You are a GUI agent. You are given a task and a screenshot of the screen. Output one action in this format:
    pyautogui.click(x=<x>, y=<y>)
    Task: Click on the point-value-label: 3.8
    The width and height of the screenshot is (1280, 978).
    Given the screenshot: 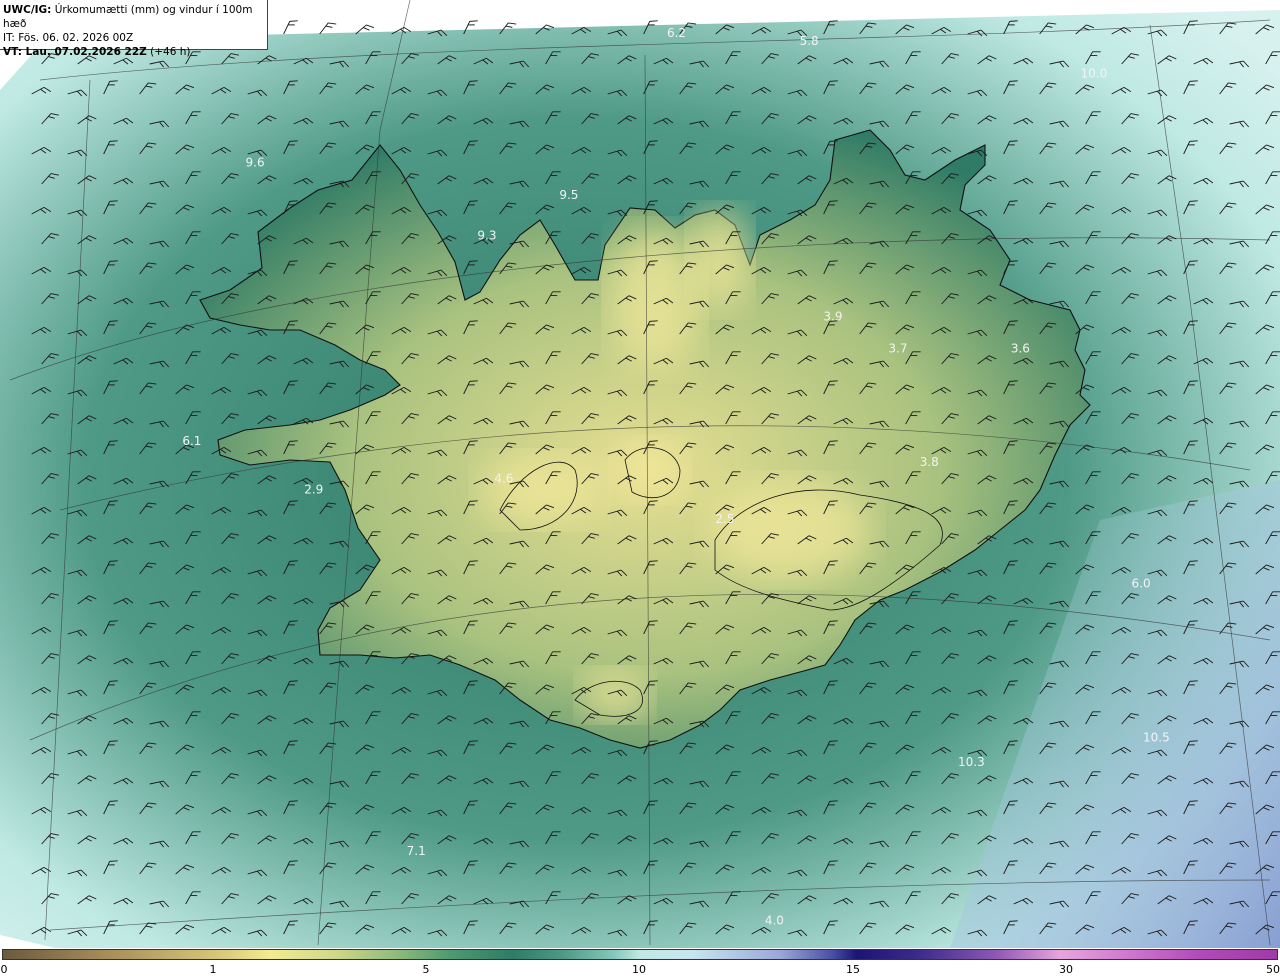 What is the action you would take?
    pyautogui.click(x=929, y=462)
    